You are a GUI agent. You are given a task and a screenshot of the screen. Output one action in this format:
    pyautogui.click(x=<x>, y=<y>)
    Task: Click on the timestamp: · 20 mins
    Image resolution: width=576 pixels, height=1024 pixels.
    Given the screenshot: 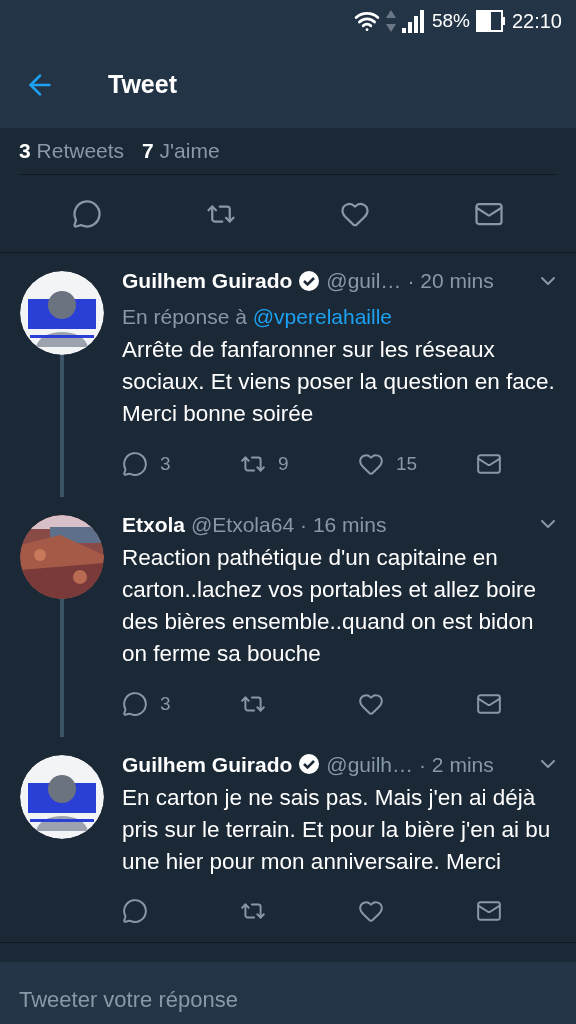 What is the action you would take?
    pyautogui.click(x=450, y=281)
    